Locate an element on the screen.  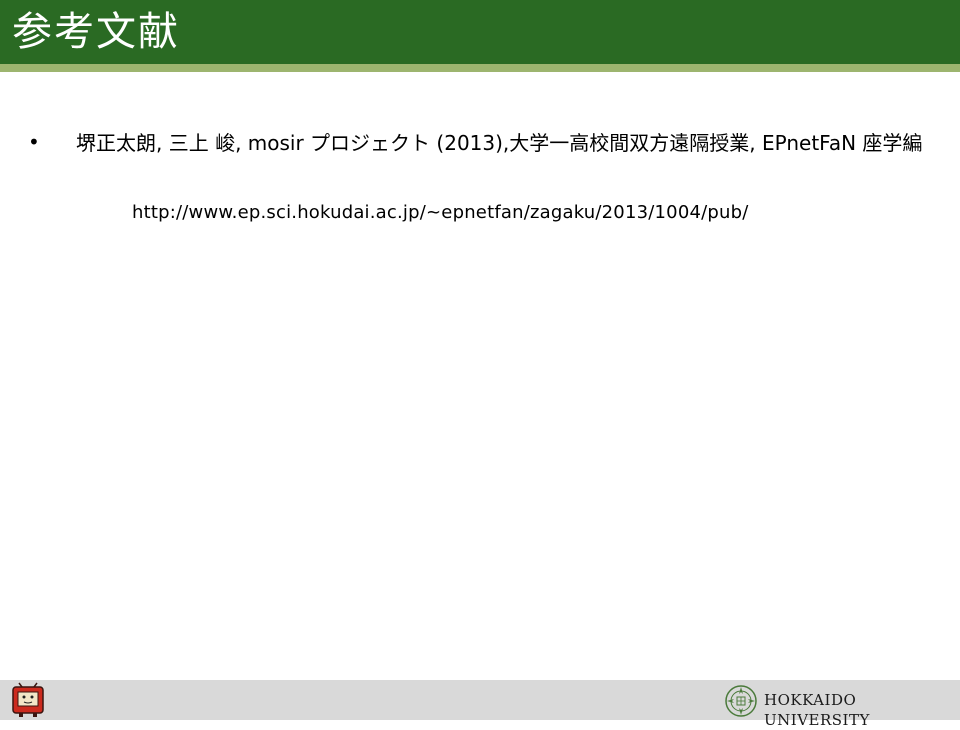
mascot-tv-icon is located at coordinates (28, 699).